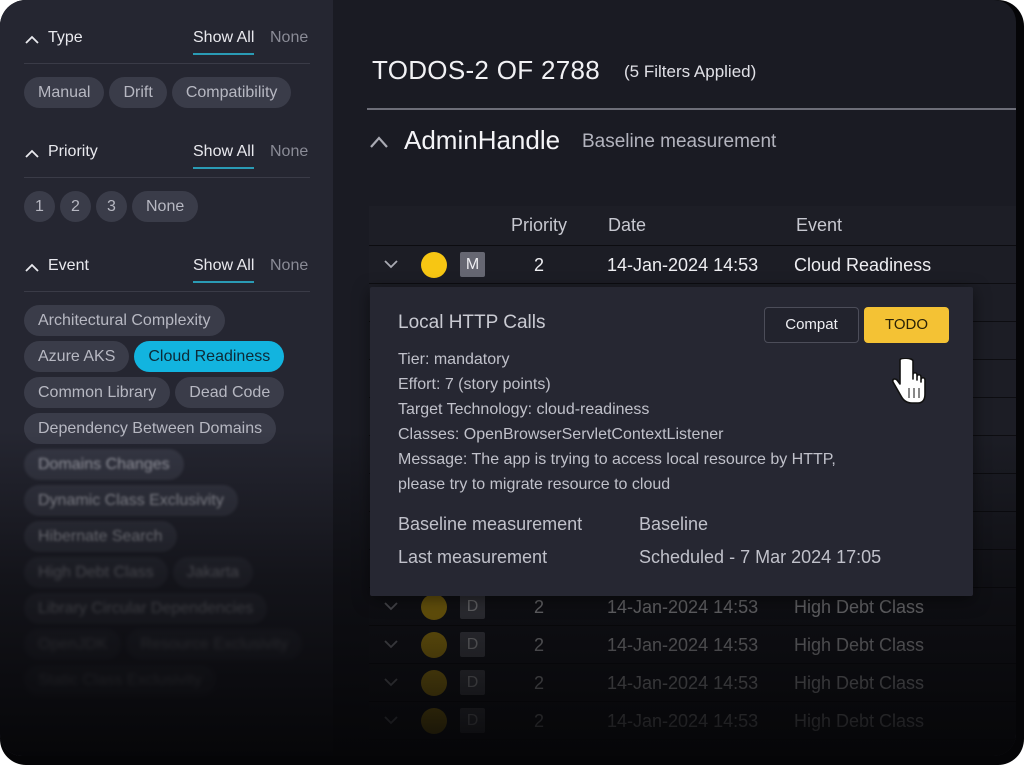 The height and width of the screenshot is (765, 1024). Describe the element at coordinates (534, 484) in the screenshot. I see `popup-message-cont: please try to migrate resource to cloud` at that location.